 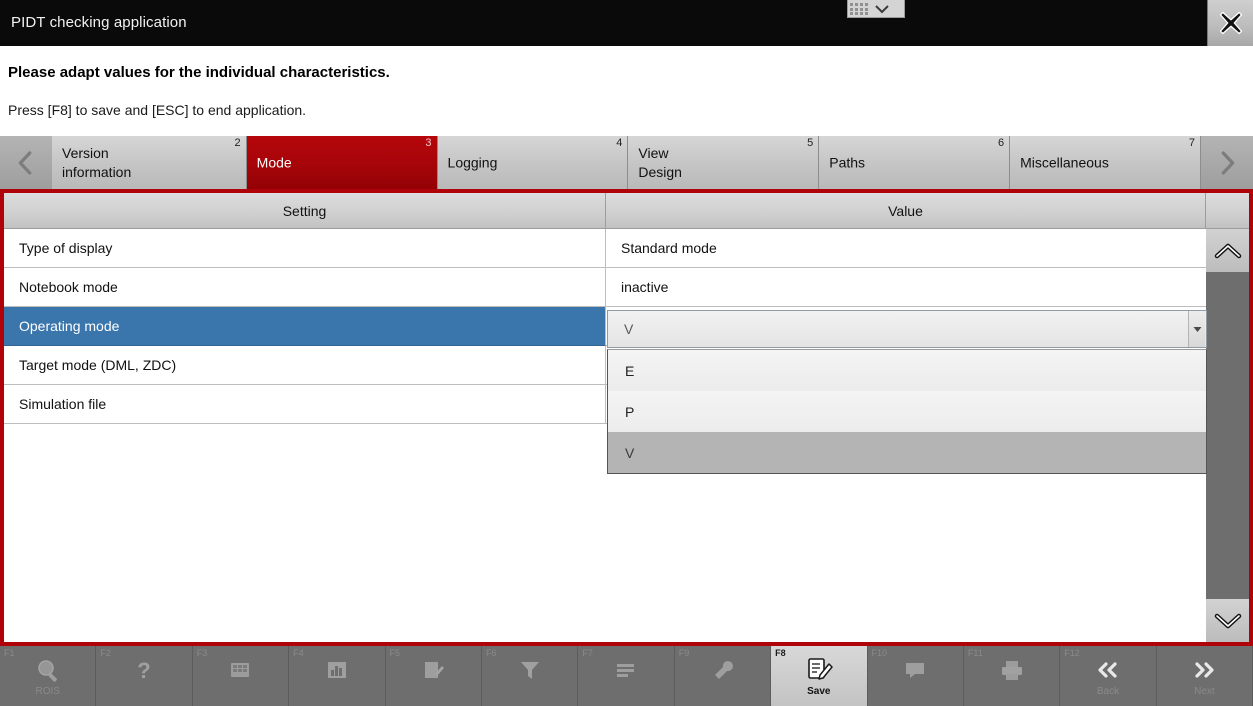 I want to click on cell-value: Standard mode, so click(x=906, y=248).